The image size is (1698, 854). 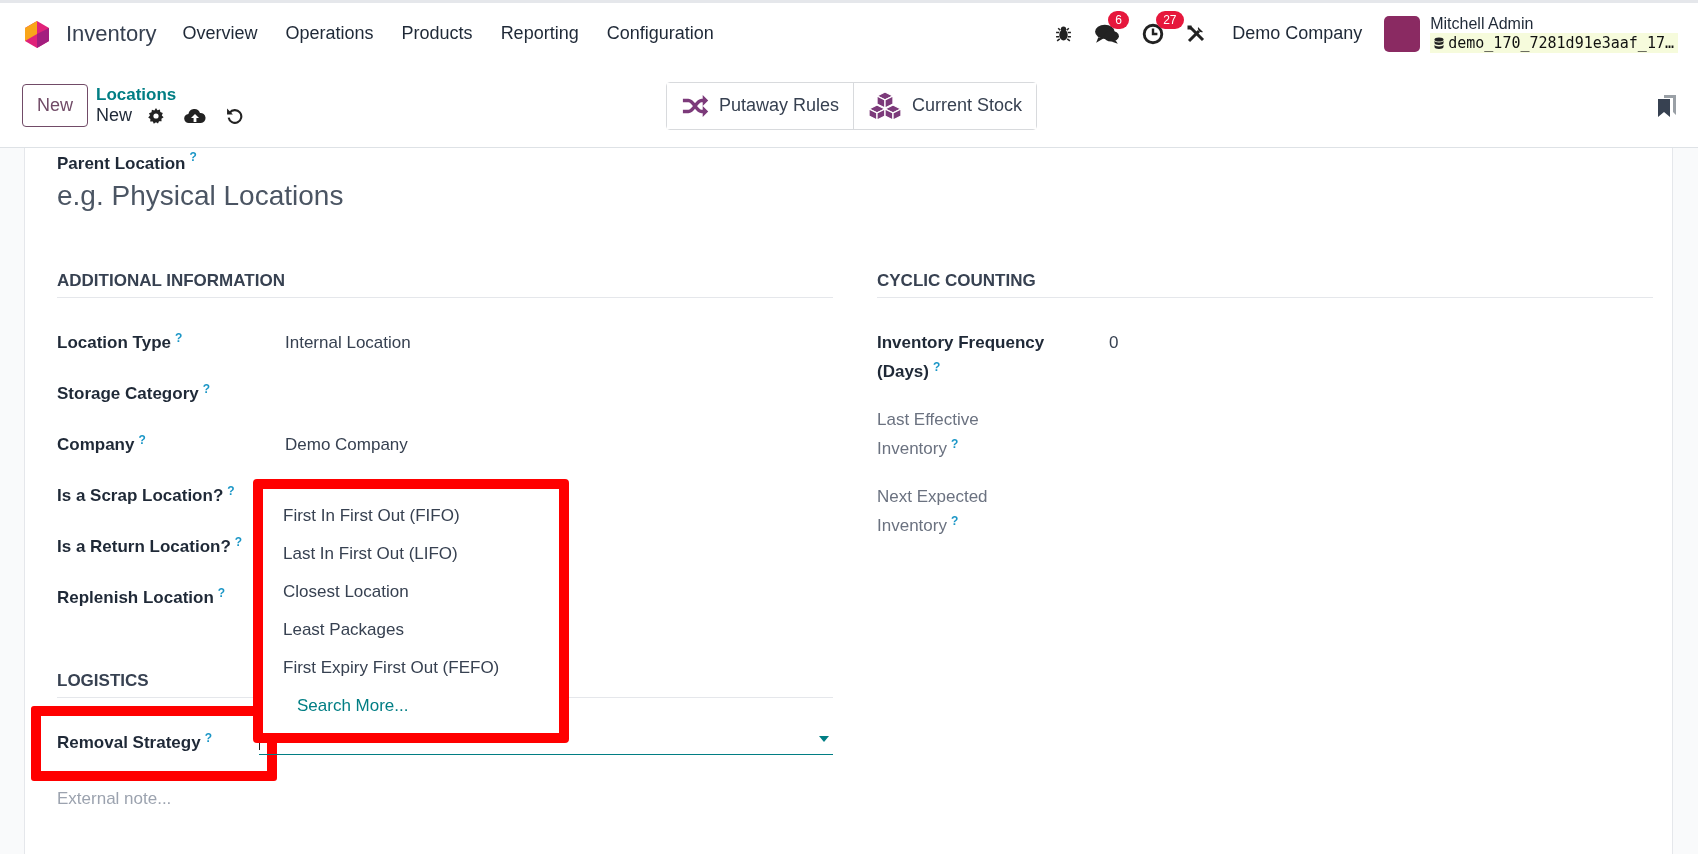 What do you see at coordinates (824, 739) in the screenshot?
I see `caret-icon` at bounding box center [824, 739].